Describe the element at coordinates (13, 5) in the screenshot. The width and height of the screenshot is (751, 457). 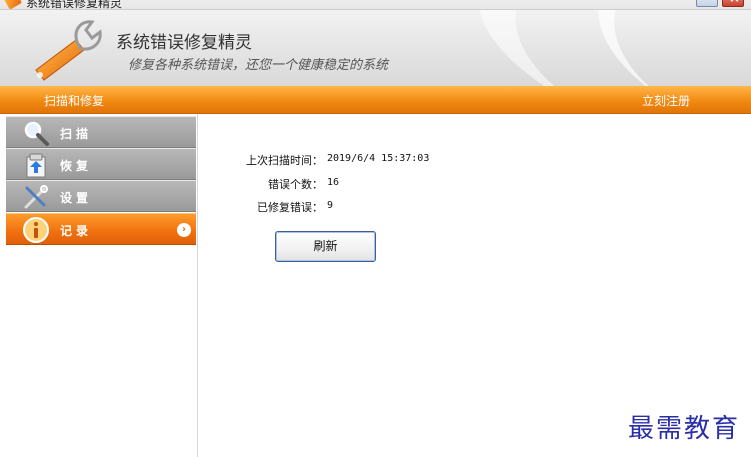
I see `app-wrench-icon` at that location.